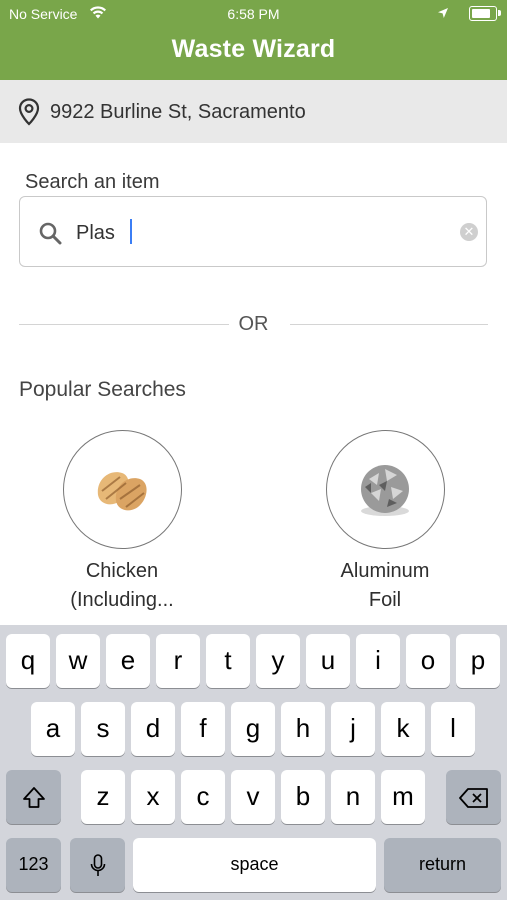 The width and height of the screenshot is (507, 900). I want to click on microphone-icon, so click(98, 864).